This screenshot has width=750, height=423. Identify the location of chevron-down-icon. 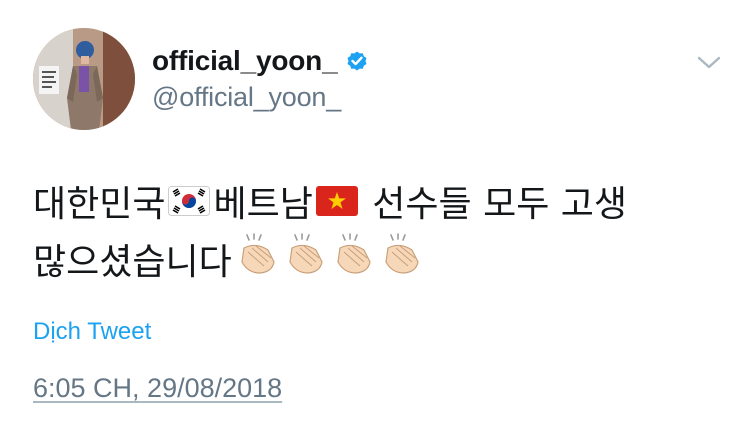
(709, 63).